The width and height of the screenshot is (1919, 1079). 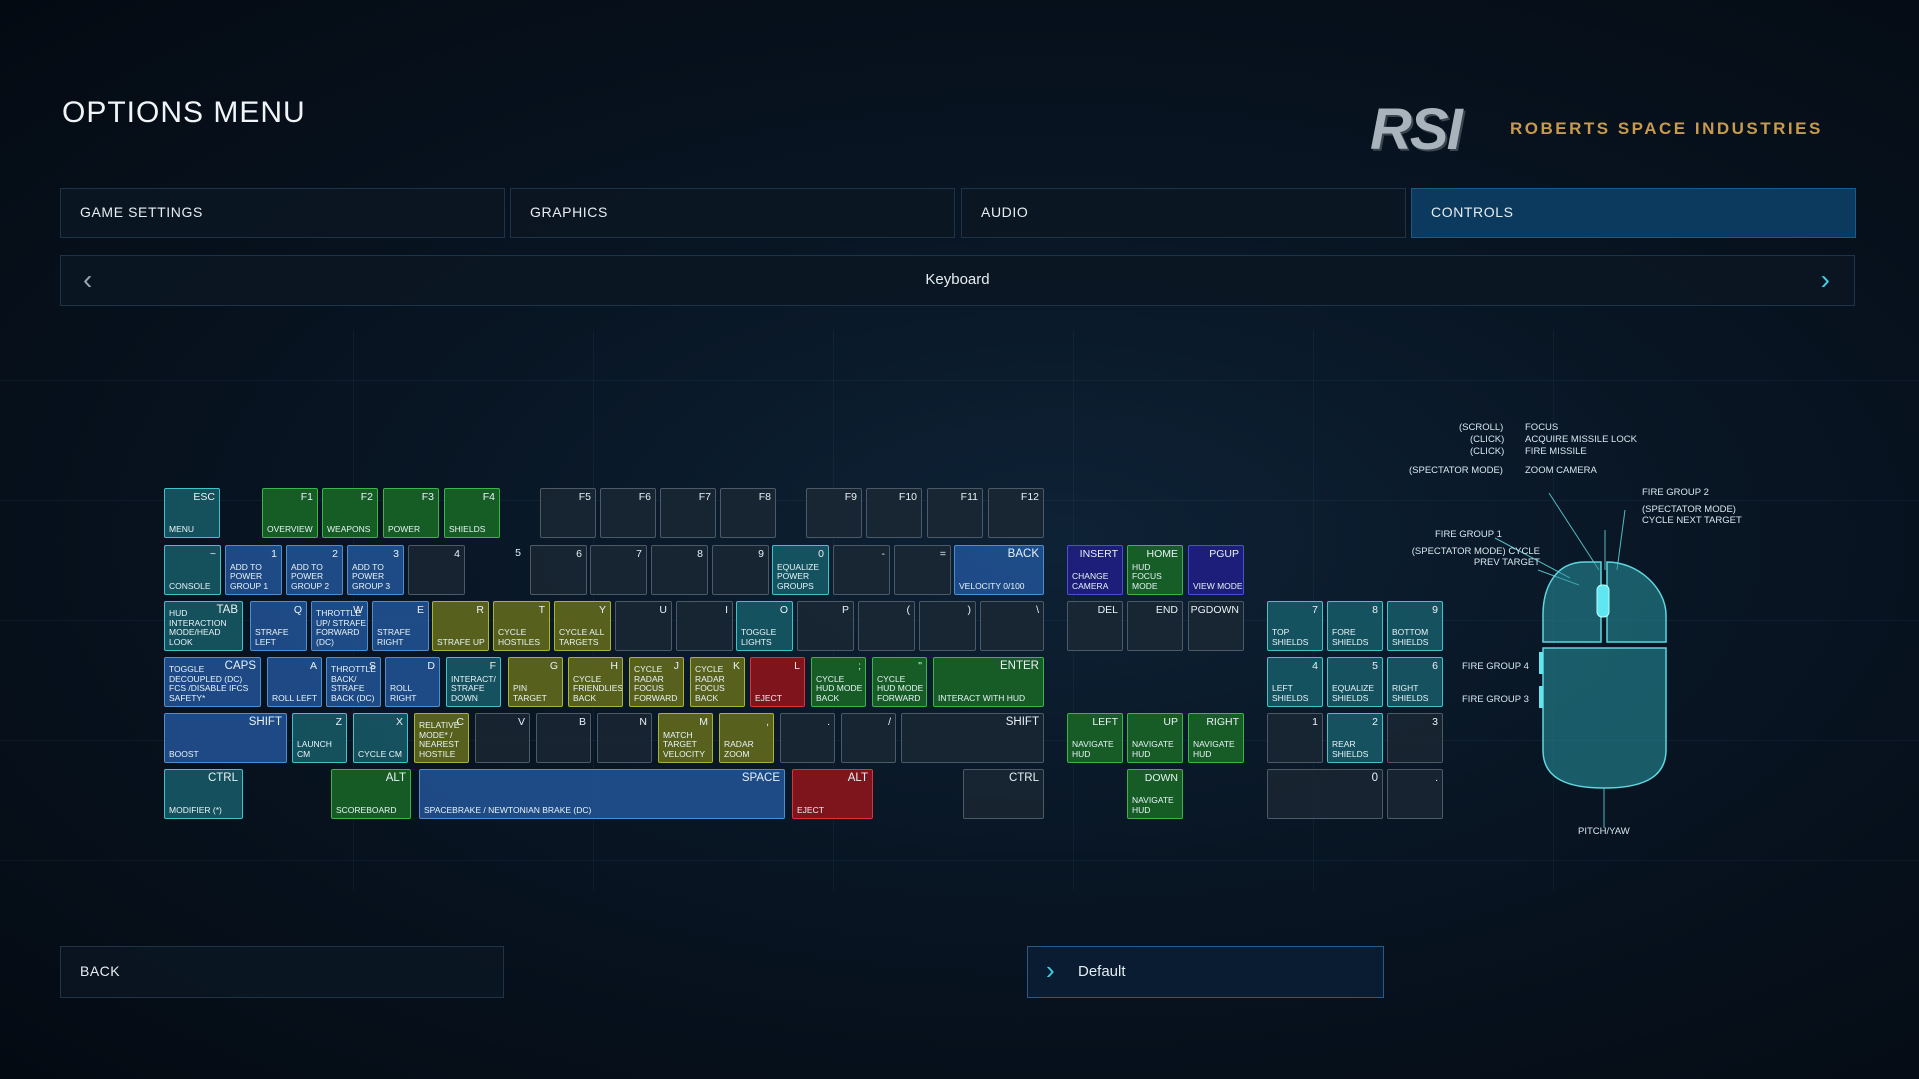 I want to click on key-4: 4 LEFT SHIELDS, so click(x=1295, y=682).